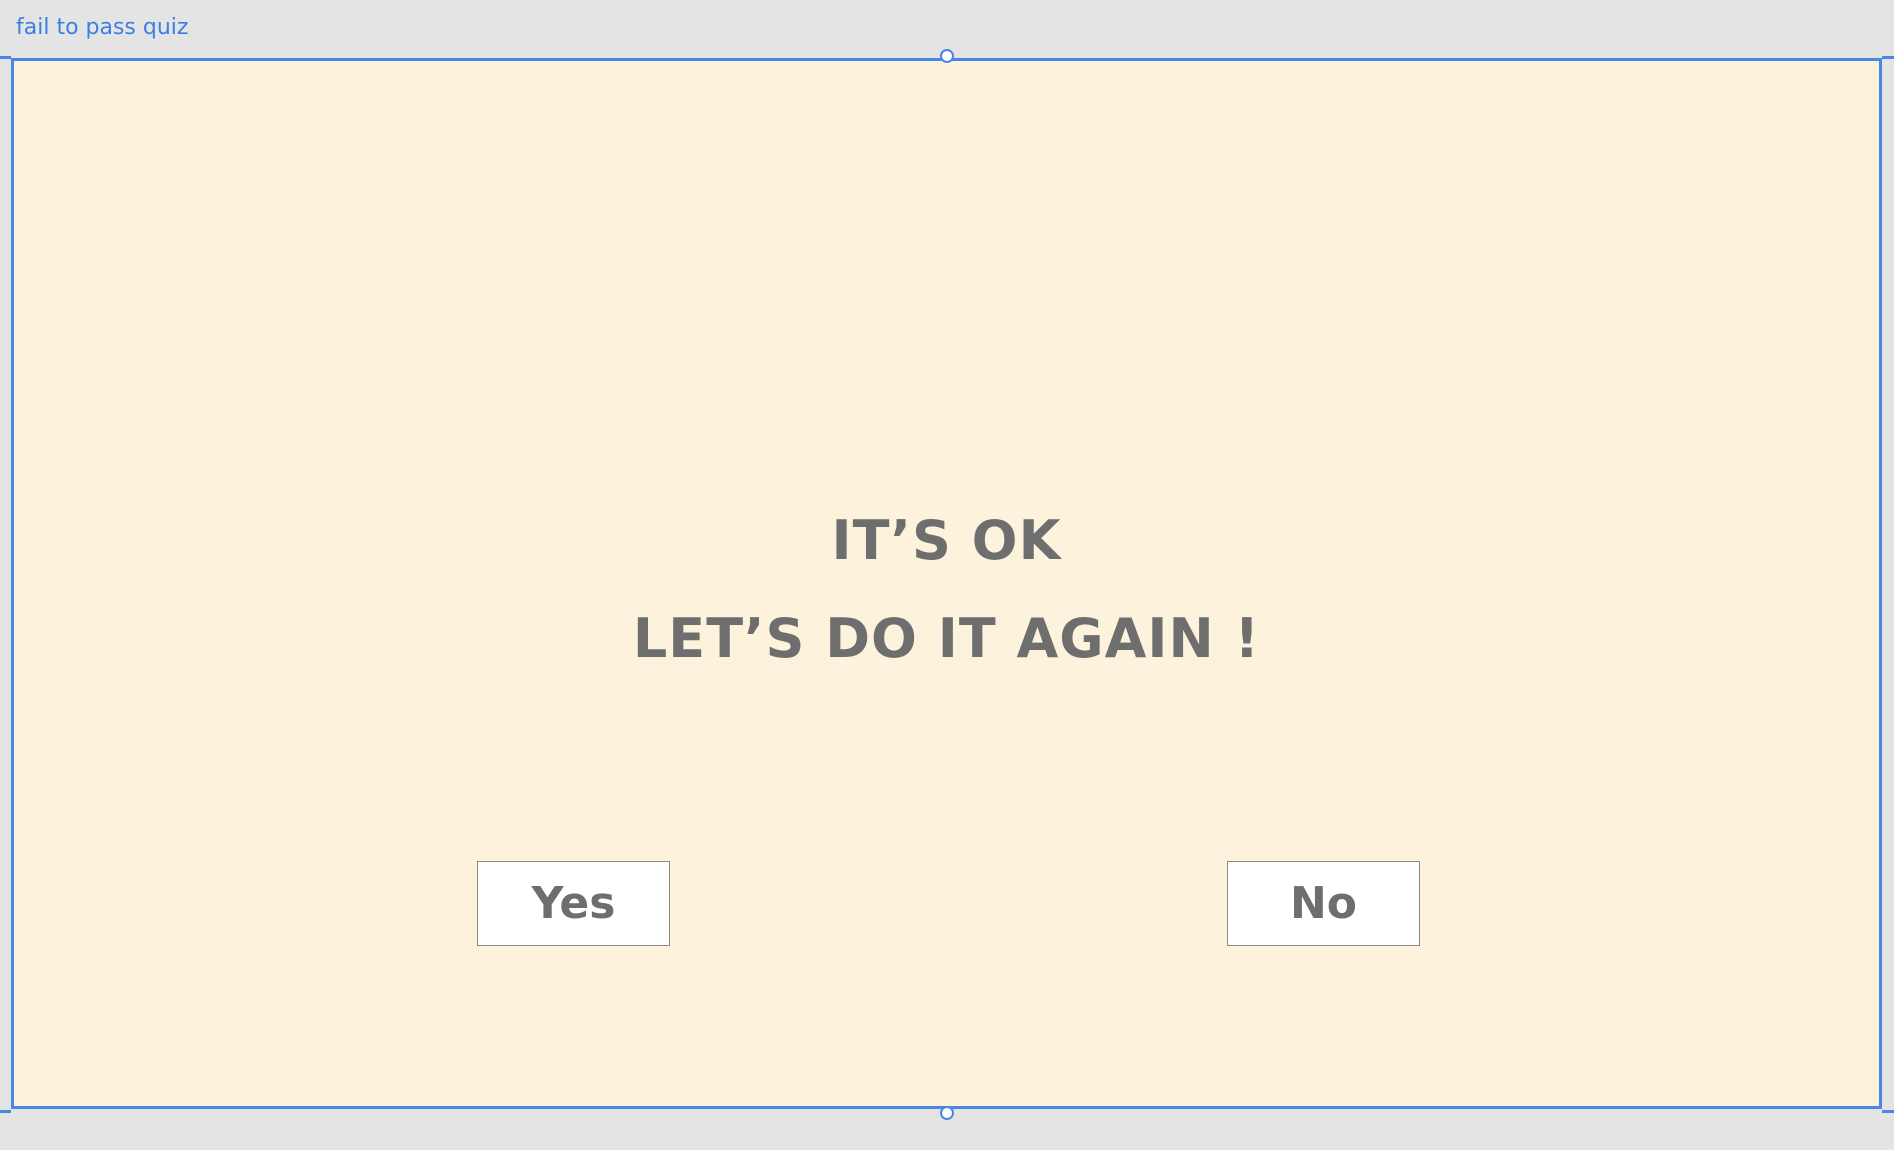 The width and height of the screenshot is (1894, 1150). Describe the element at coordinates (1888, 57) in the screenshot. I see `selection-edge-top-right` at that location.